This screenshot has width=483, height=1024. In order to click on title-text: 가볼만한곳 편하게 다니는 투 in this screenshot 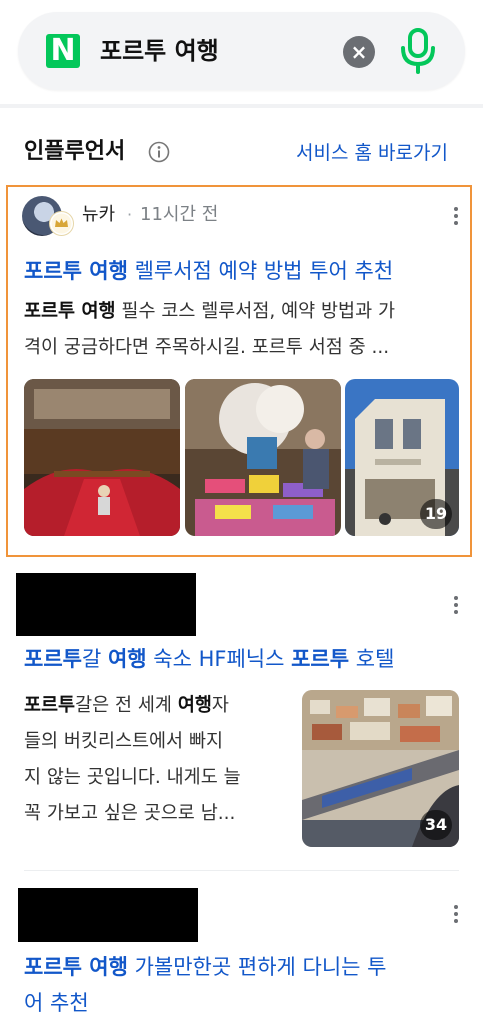, I will do `click(257, 967)`.